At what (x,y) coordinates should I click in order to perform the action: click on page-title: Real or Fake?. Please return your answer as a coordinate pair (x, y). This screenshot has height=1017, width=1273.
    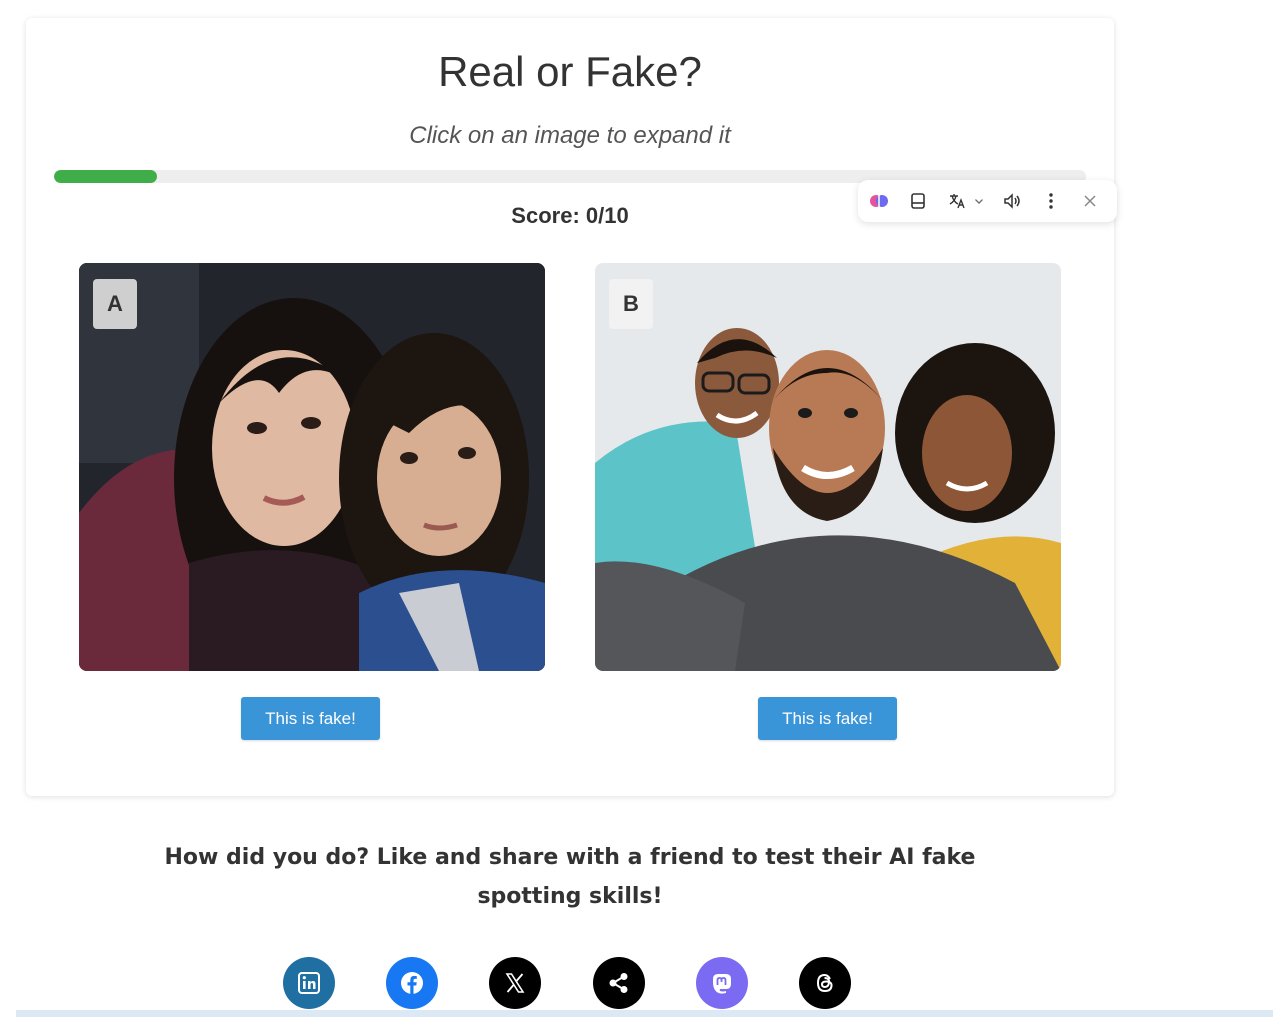
    Looking at the image, I should click on (570, 71).